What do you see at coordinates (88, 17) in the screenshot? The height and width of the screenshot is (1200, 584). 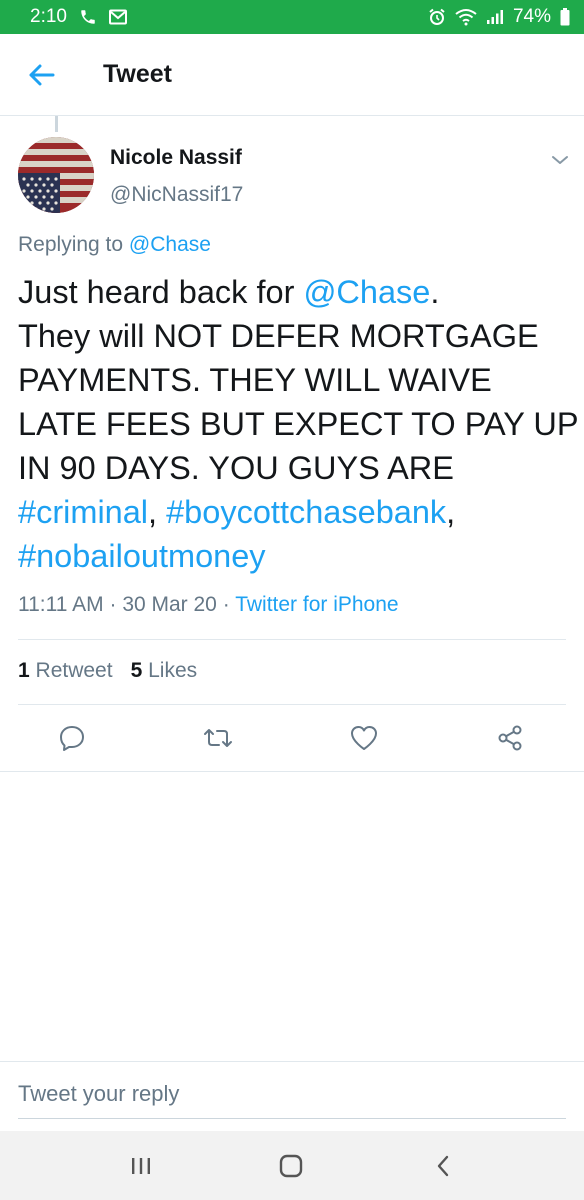 I see `phone-icon` at bounding box center [88, 17].